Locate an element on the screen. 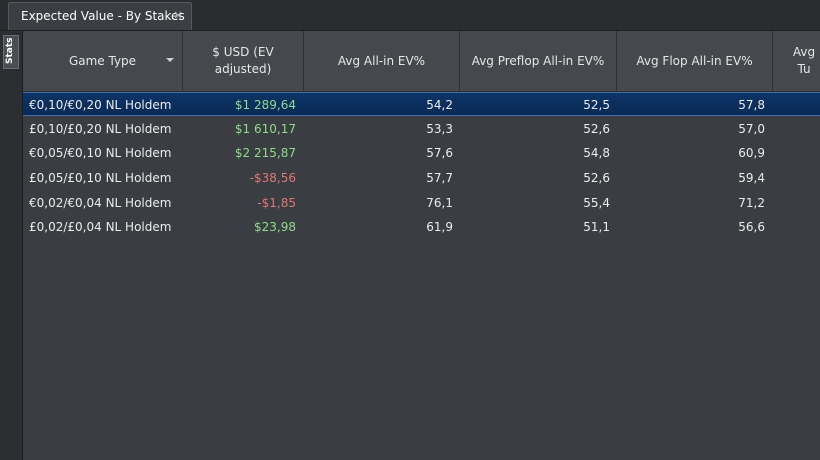 The height and width of the screenshot is (460, 820). cell-avg-preflop-allin-ev: 54,8 is located at coordinates (596, 153).